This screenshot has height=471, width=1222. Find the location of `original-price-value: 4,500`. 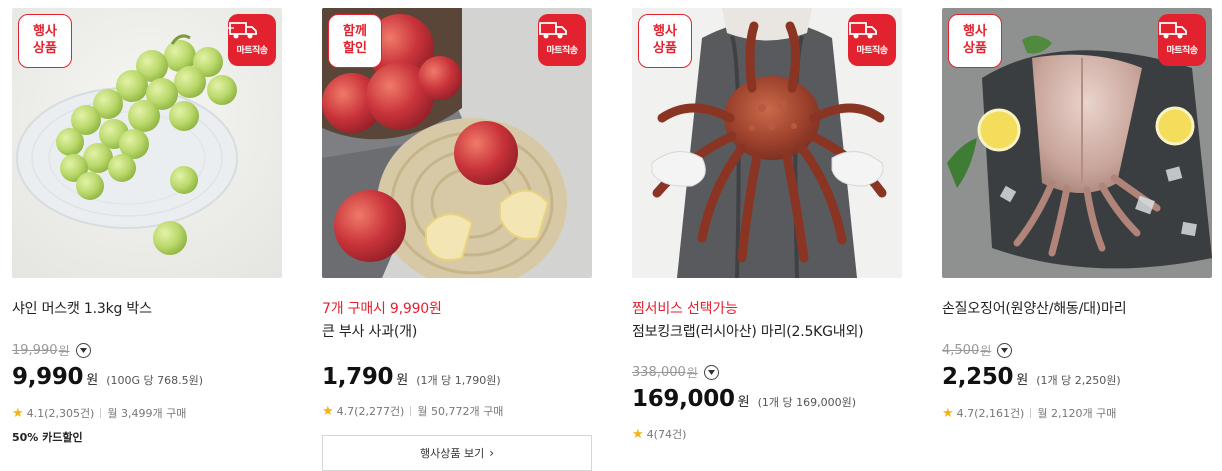

original-price-value: 4,500 is located at coordinates (961, 350).